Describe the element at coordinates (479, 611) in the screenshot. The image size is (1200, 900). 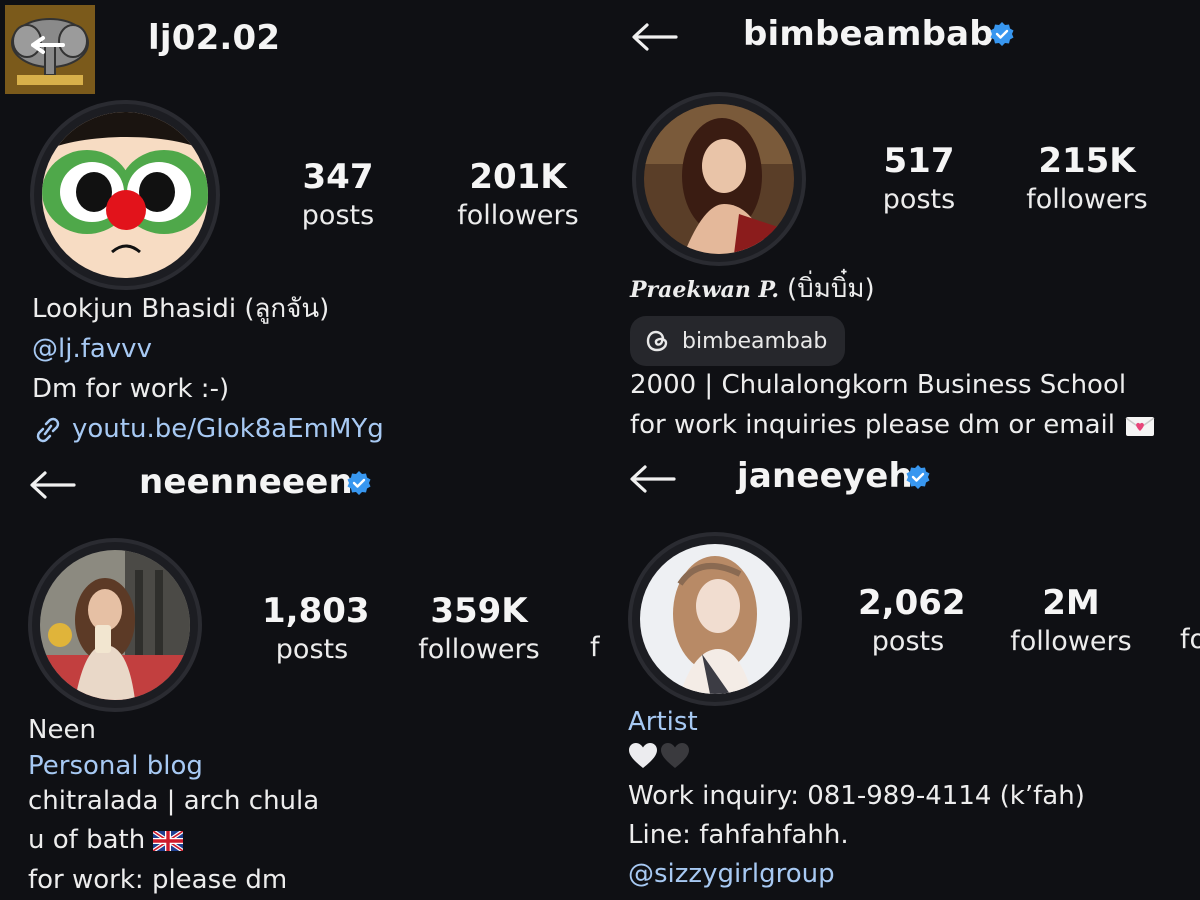
I see `followers-count: 359K` at that location.